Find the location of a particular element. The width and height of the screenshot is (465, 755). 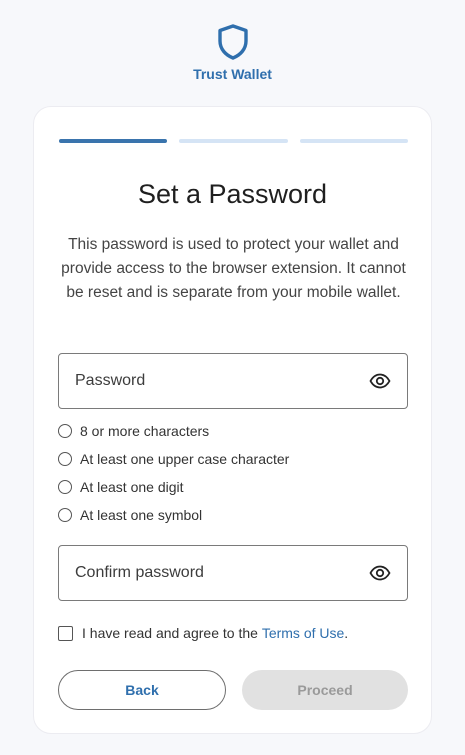

agreement-text: I have read and agree to the is located at coordinates (172, 633).